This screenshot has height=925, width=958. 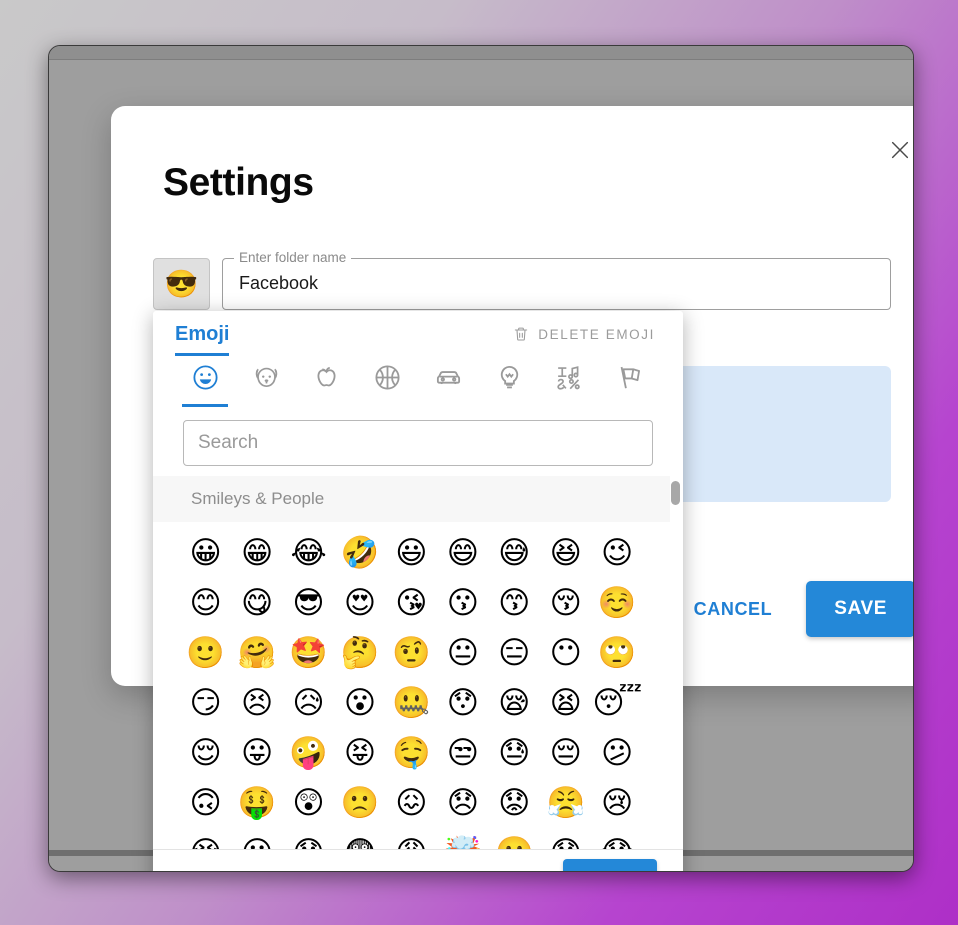 What do you see at coordinates (205, 703) in the screenshot?
I see `emoji-cell: 😏` at bounding box center [205, 703].